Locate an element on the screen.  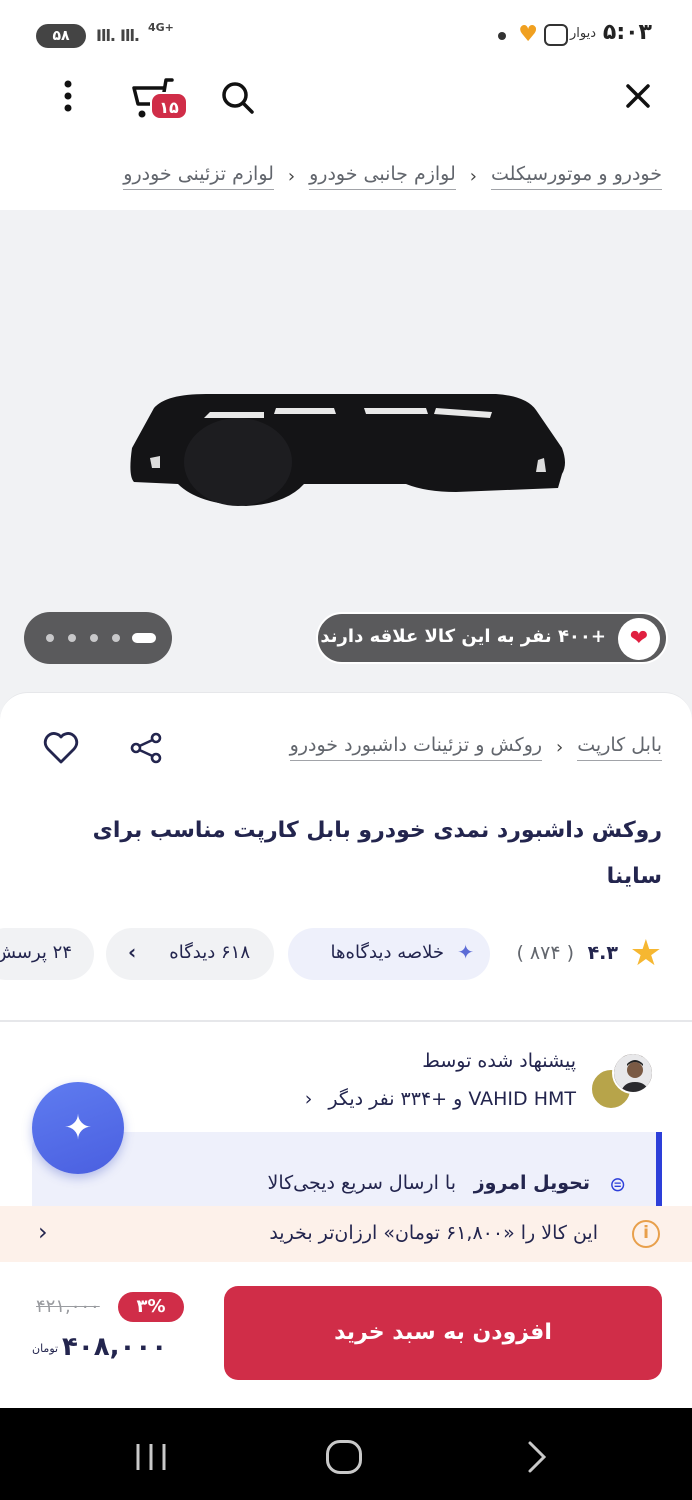
battery-indicator: ۵۸ is located at coordinates (61, 36).